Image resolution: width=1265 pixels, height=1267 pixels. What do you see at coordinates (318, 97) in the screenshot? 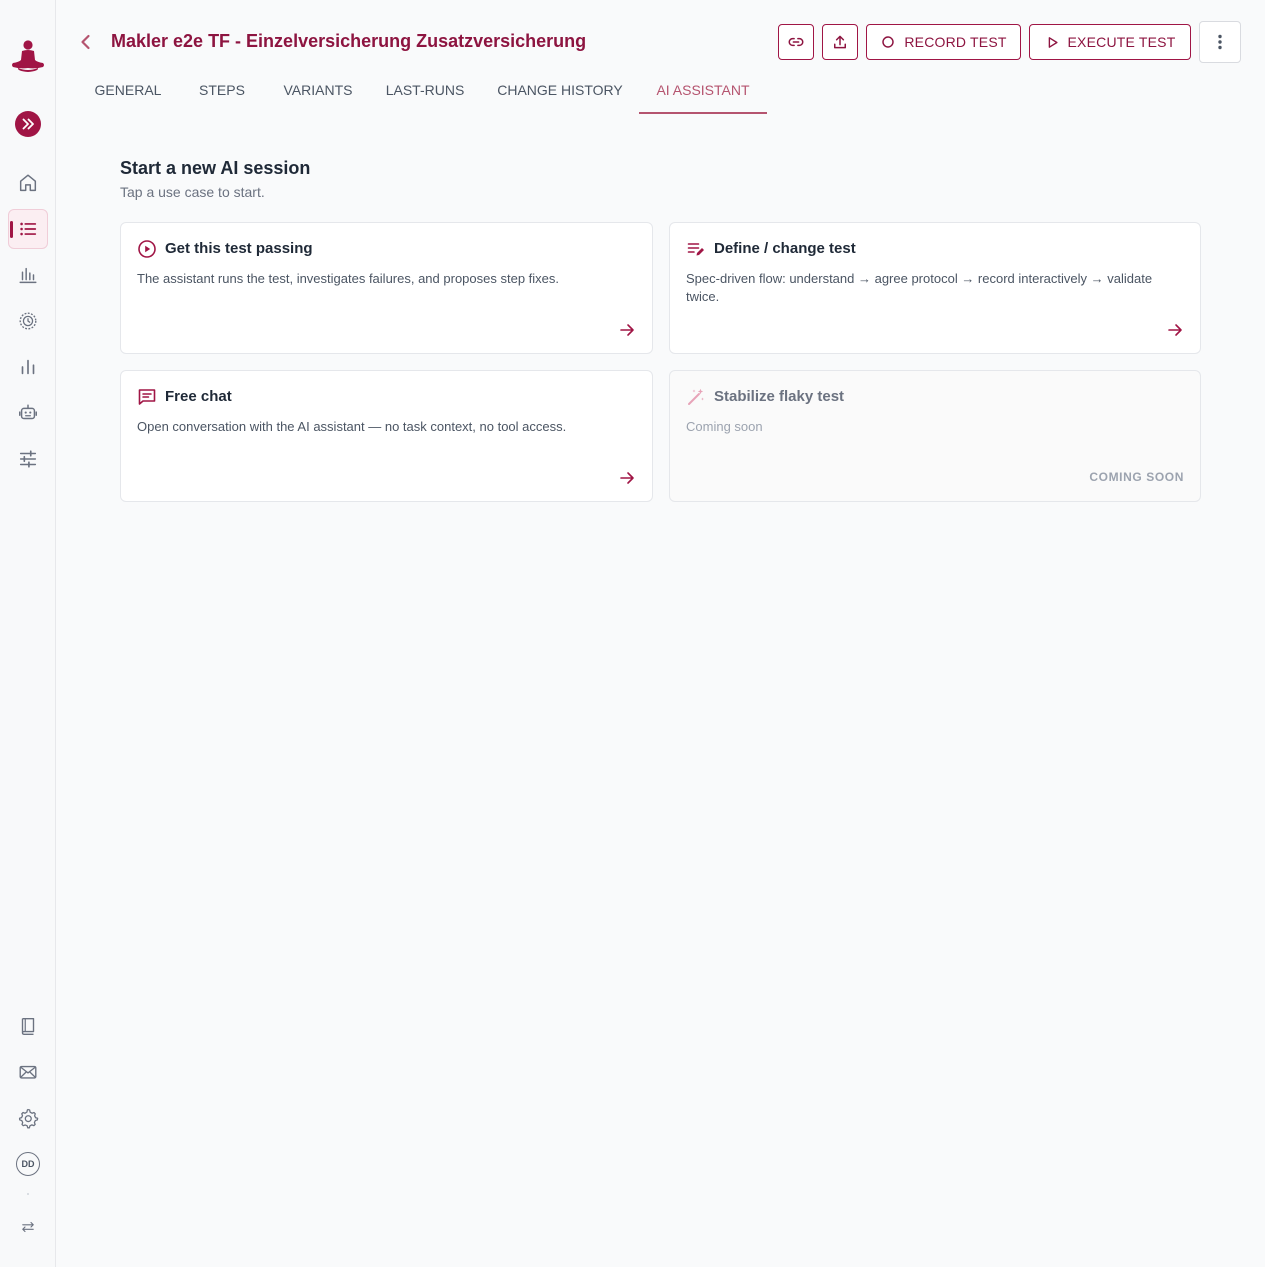
I see `tab-variants: VARIANTS` at bounding box center [318, 97].